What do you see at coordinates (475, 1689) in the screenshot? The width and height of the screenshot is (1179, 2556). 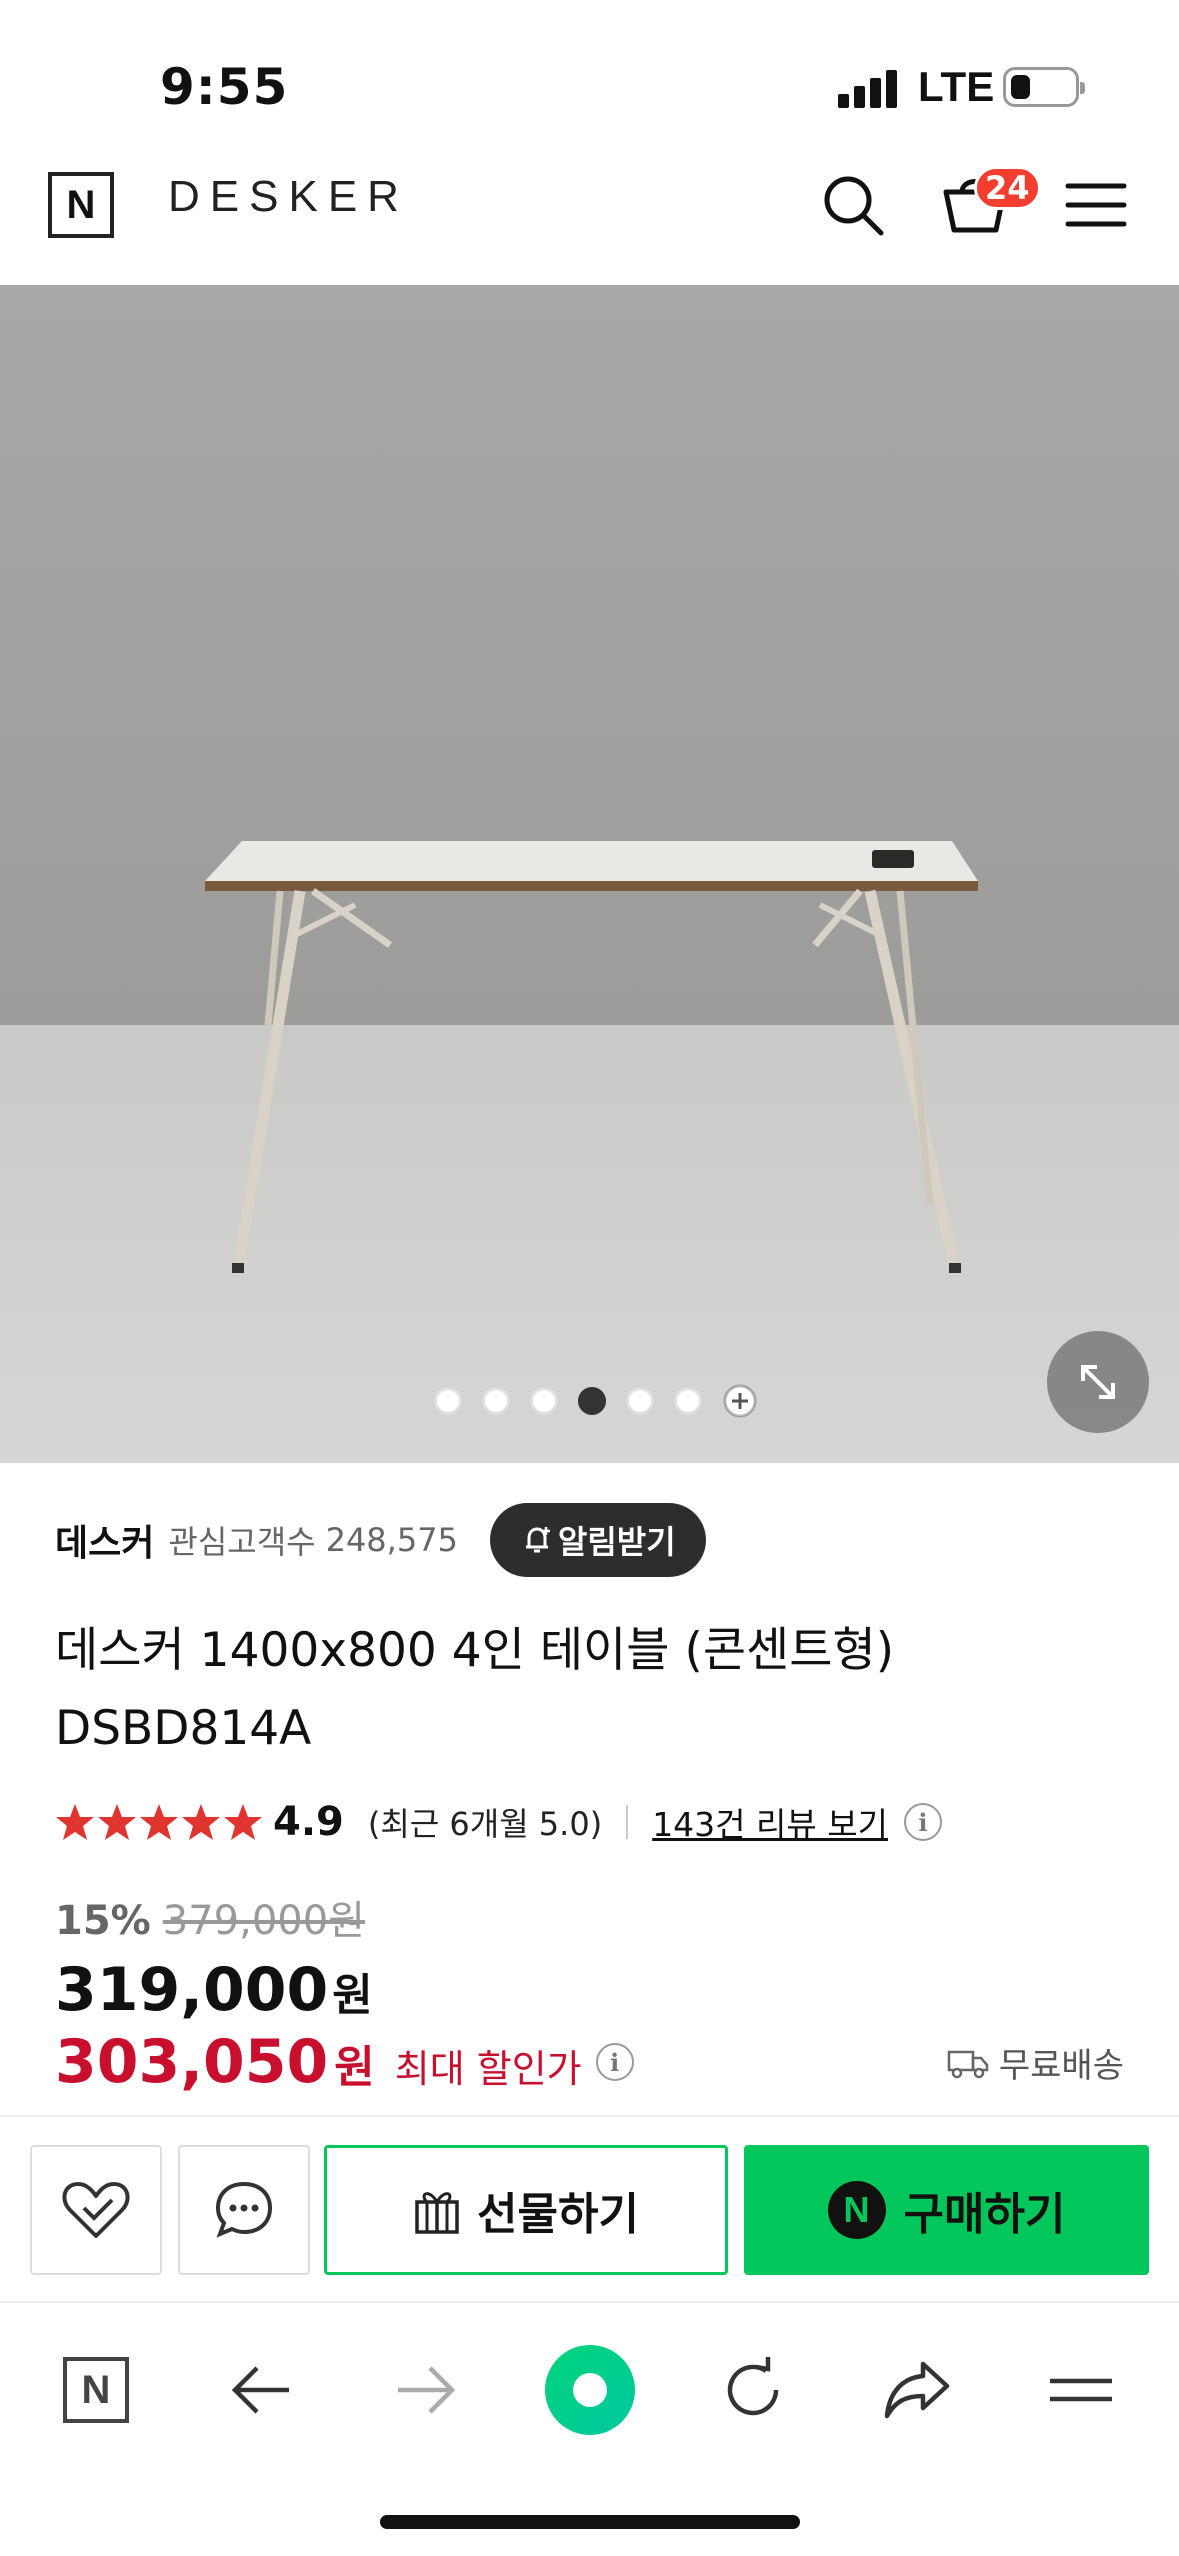 I see `product-title: 데스커 1400x800 4인 테이블 (콘센트형) DSBD814A` at bounding box center [475, 1689].